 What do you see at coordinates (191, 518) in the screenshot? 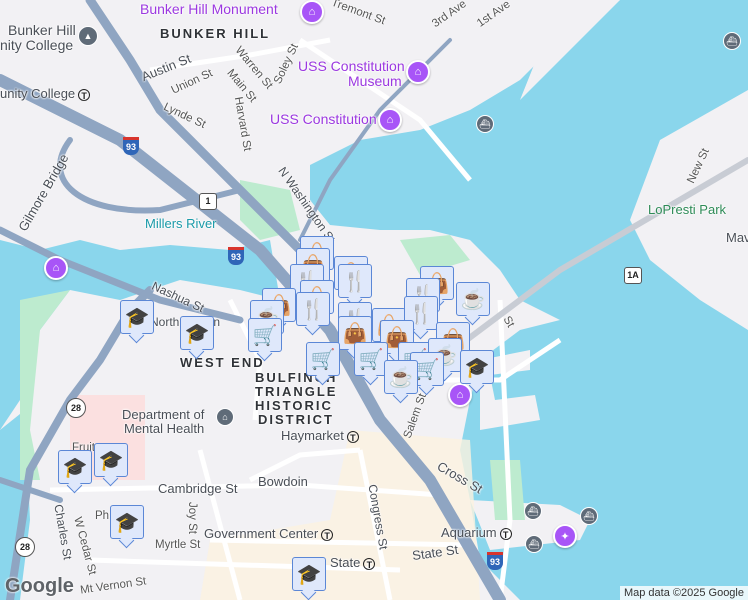
I see `street-joy: Joy St` at bounding box center [191, 518].